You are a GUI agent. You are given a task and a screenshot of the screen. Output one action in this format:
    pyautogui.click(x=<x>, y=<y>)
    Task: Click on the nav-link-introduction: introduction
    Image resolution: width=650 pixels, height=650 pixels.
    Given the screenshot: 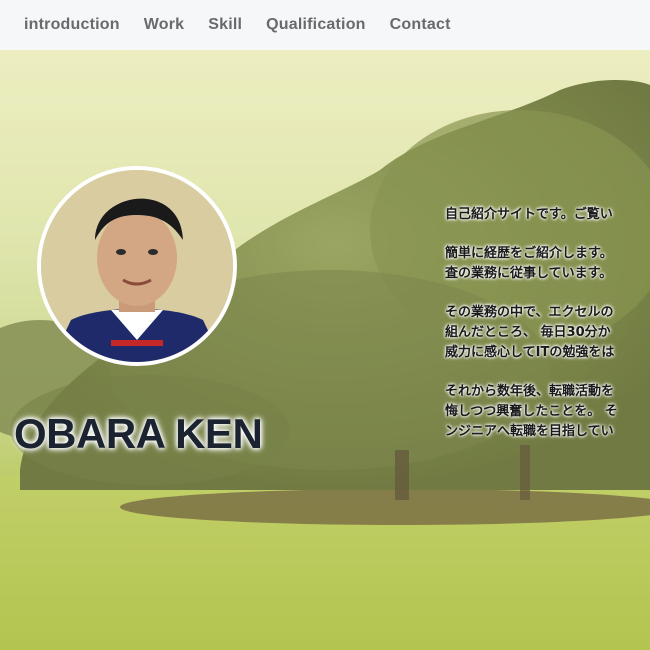 What is the action you would take?
    pyautogui.click(x=72, y=25)
    